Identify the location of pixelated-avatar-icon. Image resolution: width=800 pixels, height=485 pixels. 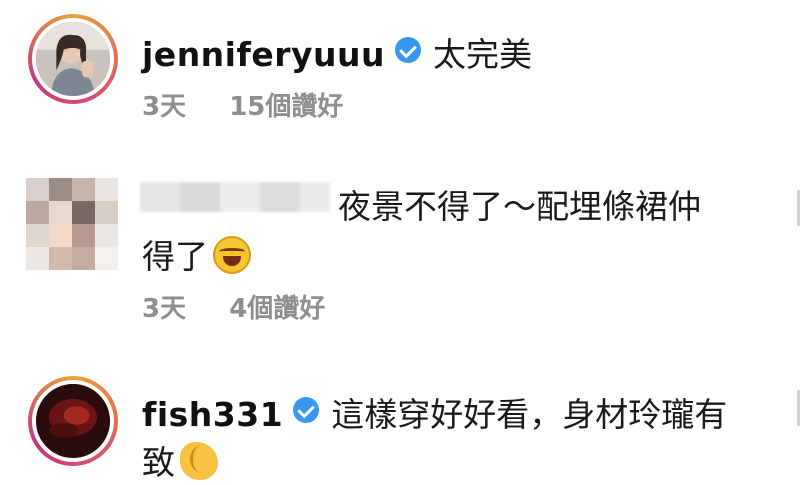
(72, 224).